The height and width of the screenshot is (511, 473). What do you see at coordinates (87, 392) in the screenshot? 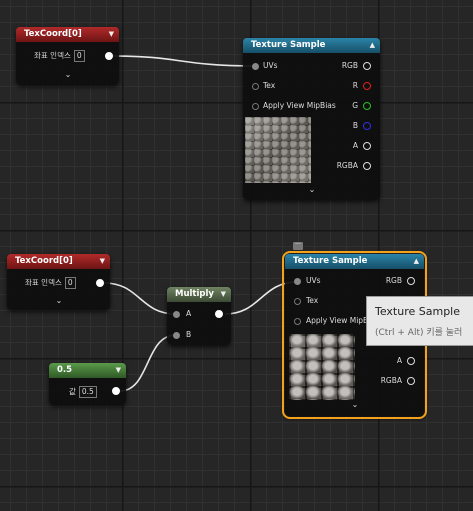
I see `value-input: 0.5` at bounding box center [87, 392].